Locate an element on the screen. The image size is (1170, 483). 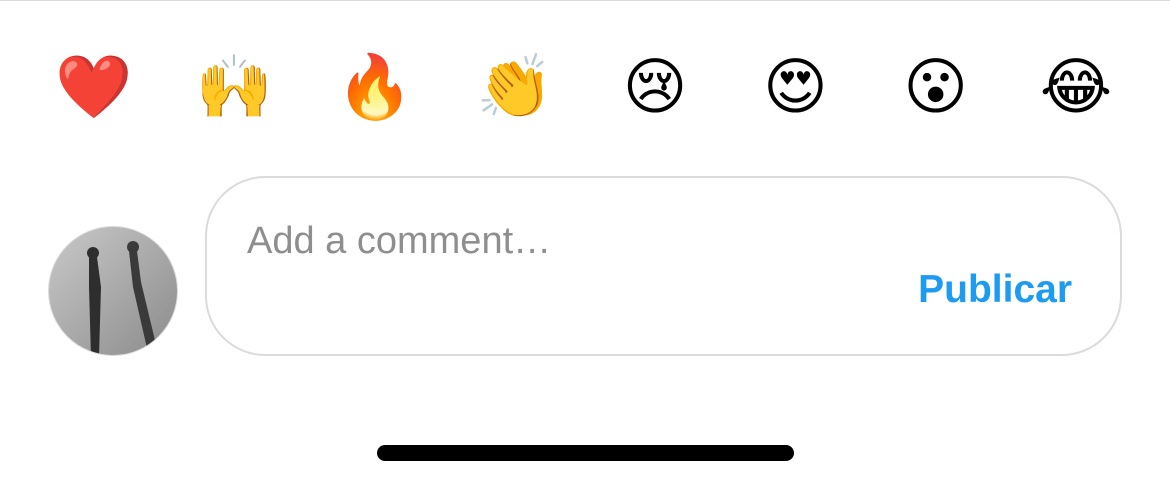
comment-input is located at coordinates (547, 266).